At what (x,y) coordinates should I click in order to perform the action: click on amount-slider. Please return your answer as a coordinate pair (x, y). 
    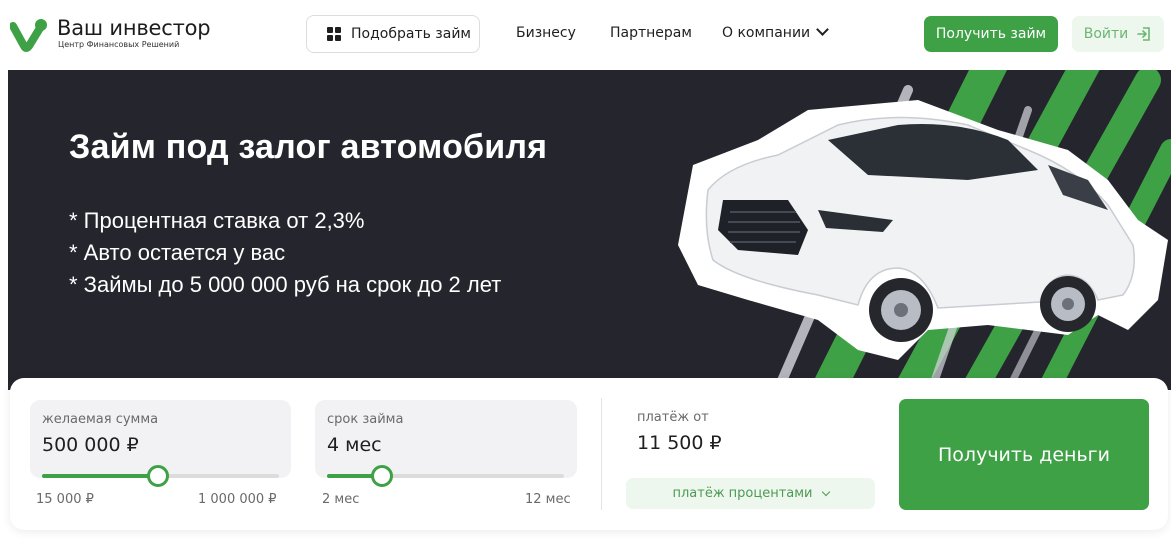
    Looking at the image, I should click on (160, 476).